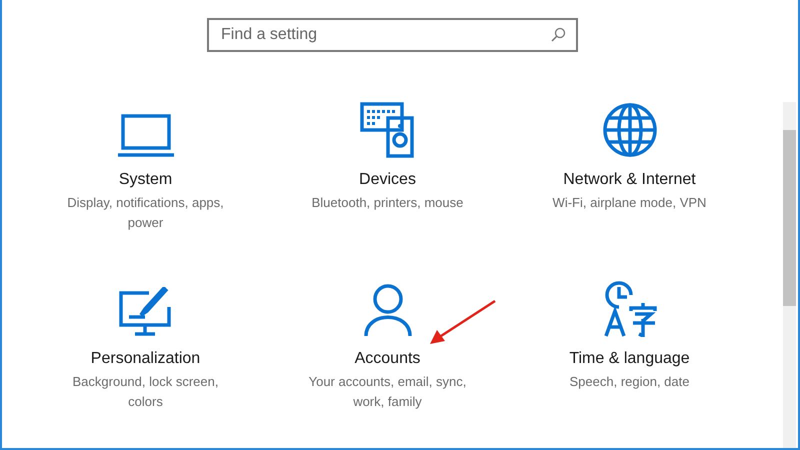 This screenshot has height=450, width=800. Describe the element at coordinates (629, 359) in the screenshot. I see `category-title: Time & language` at that location.